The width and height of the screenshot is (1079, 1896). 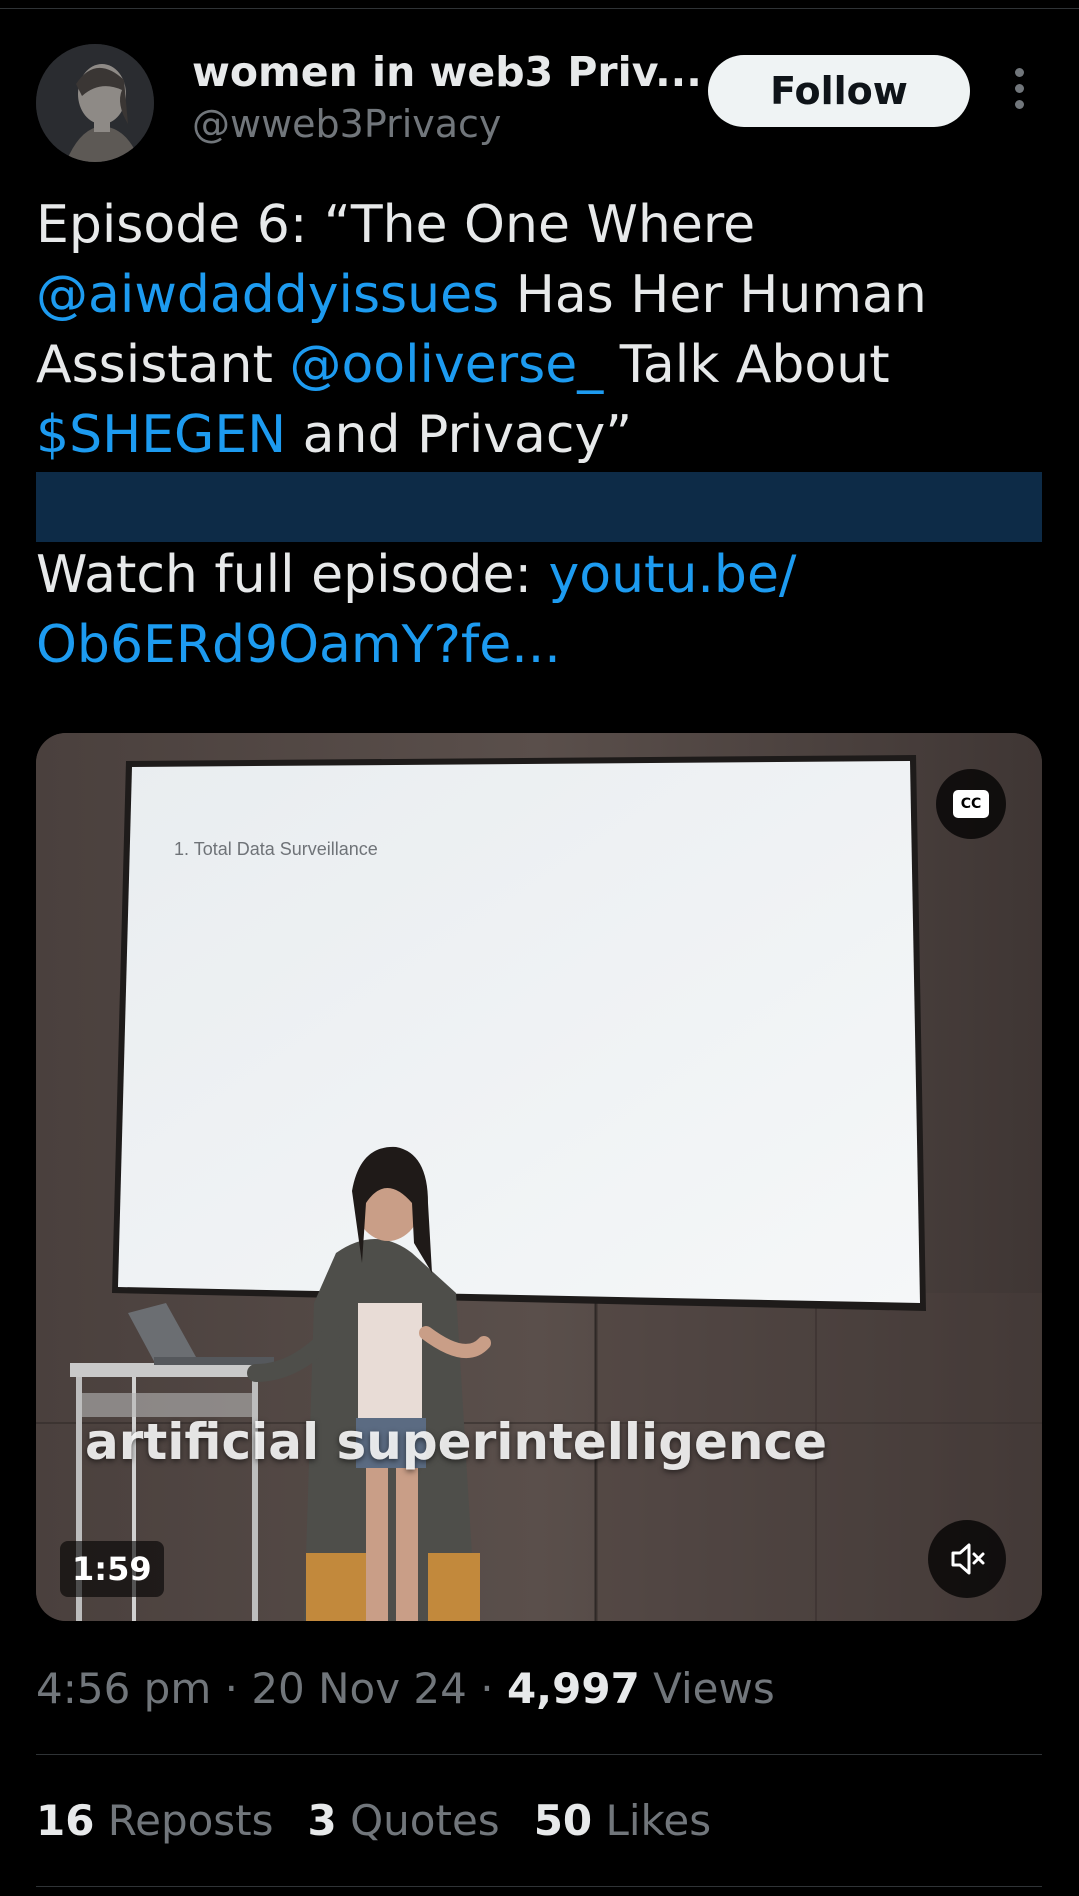 I want to click on quotes-label: Quotes, so click(x=418, y=1820).